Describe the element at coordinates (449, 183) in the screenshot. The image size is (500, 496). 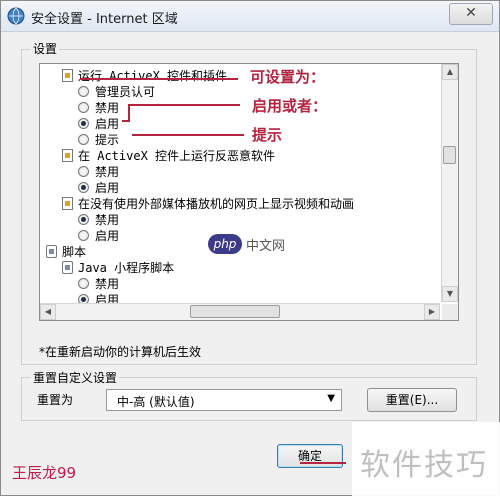
I see `vertical-scrollbar: ▲ ▼` at that location.